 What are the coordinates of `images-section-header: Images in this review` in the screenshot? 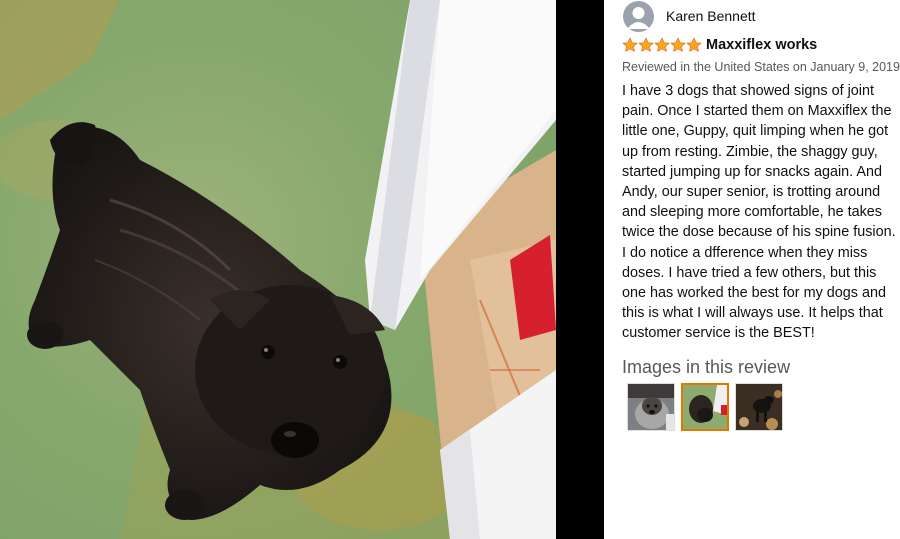 It's located at (706, 367).